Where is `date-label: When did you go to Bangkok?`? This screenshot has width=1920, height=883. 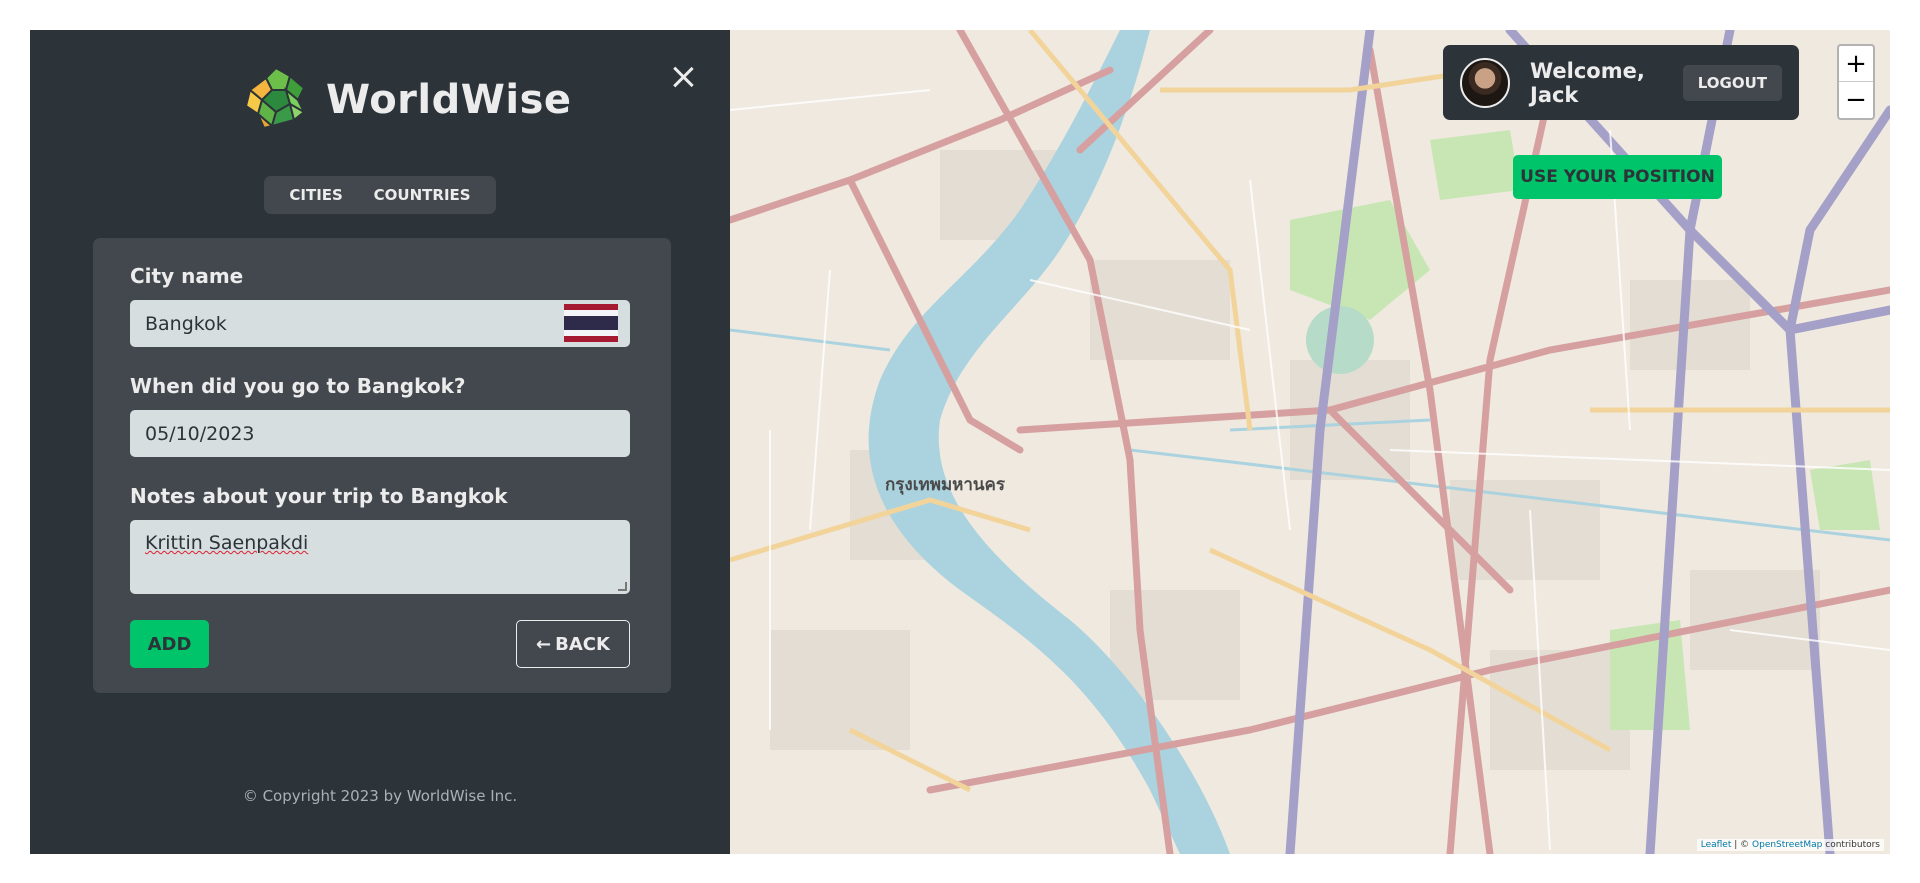 date-label: When did you go to Bangkok? is located at coordinates (298, 386).